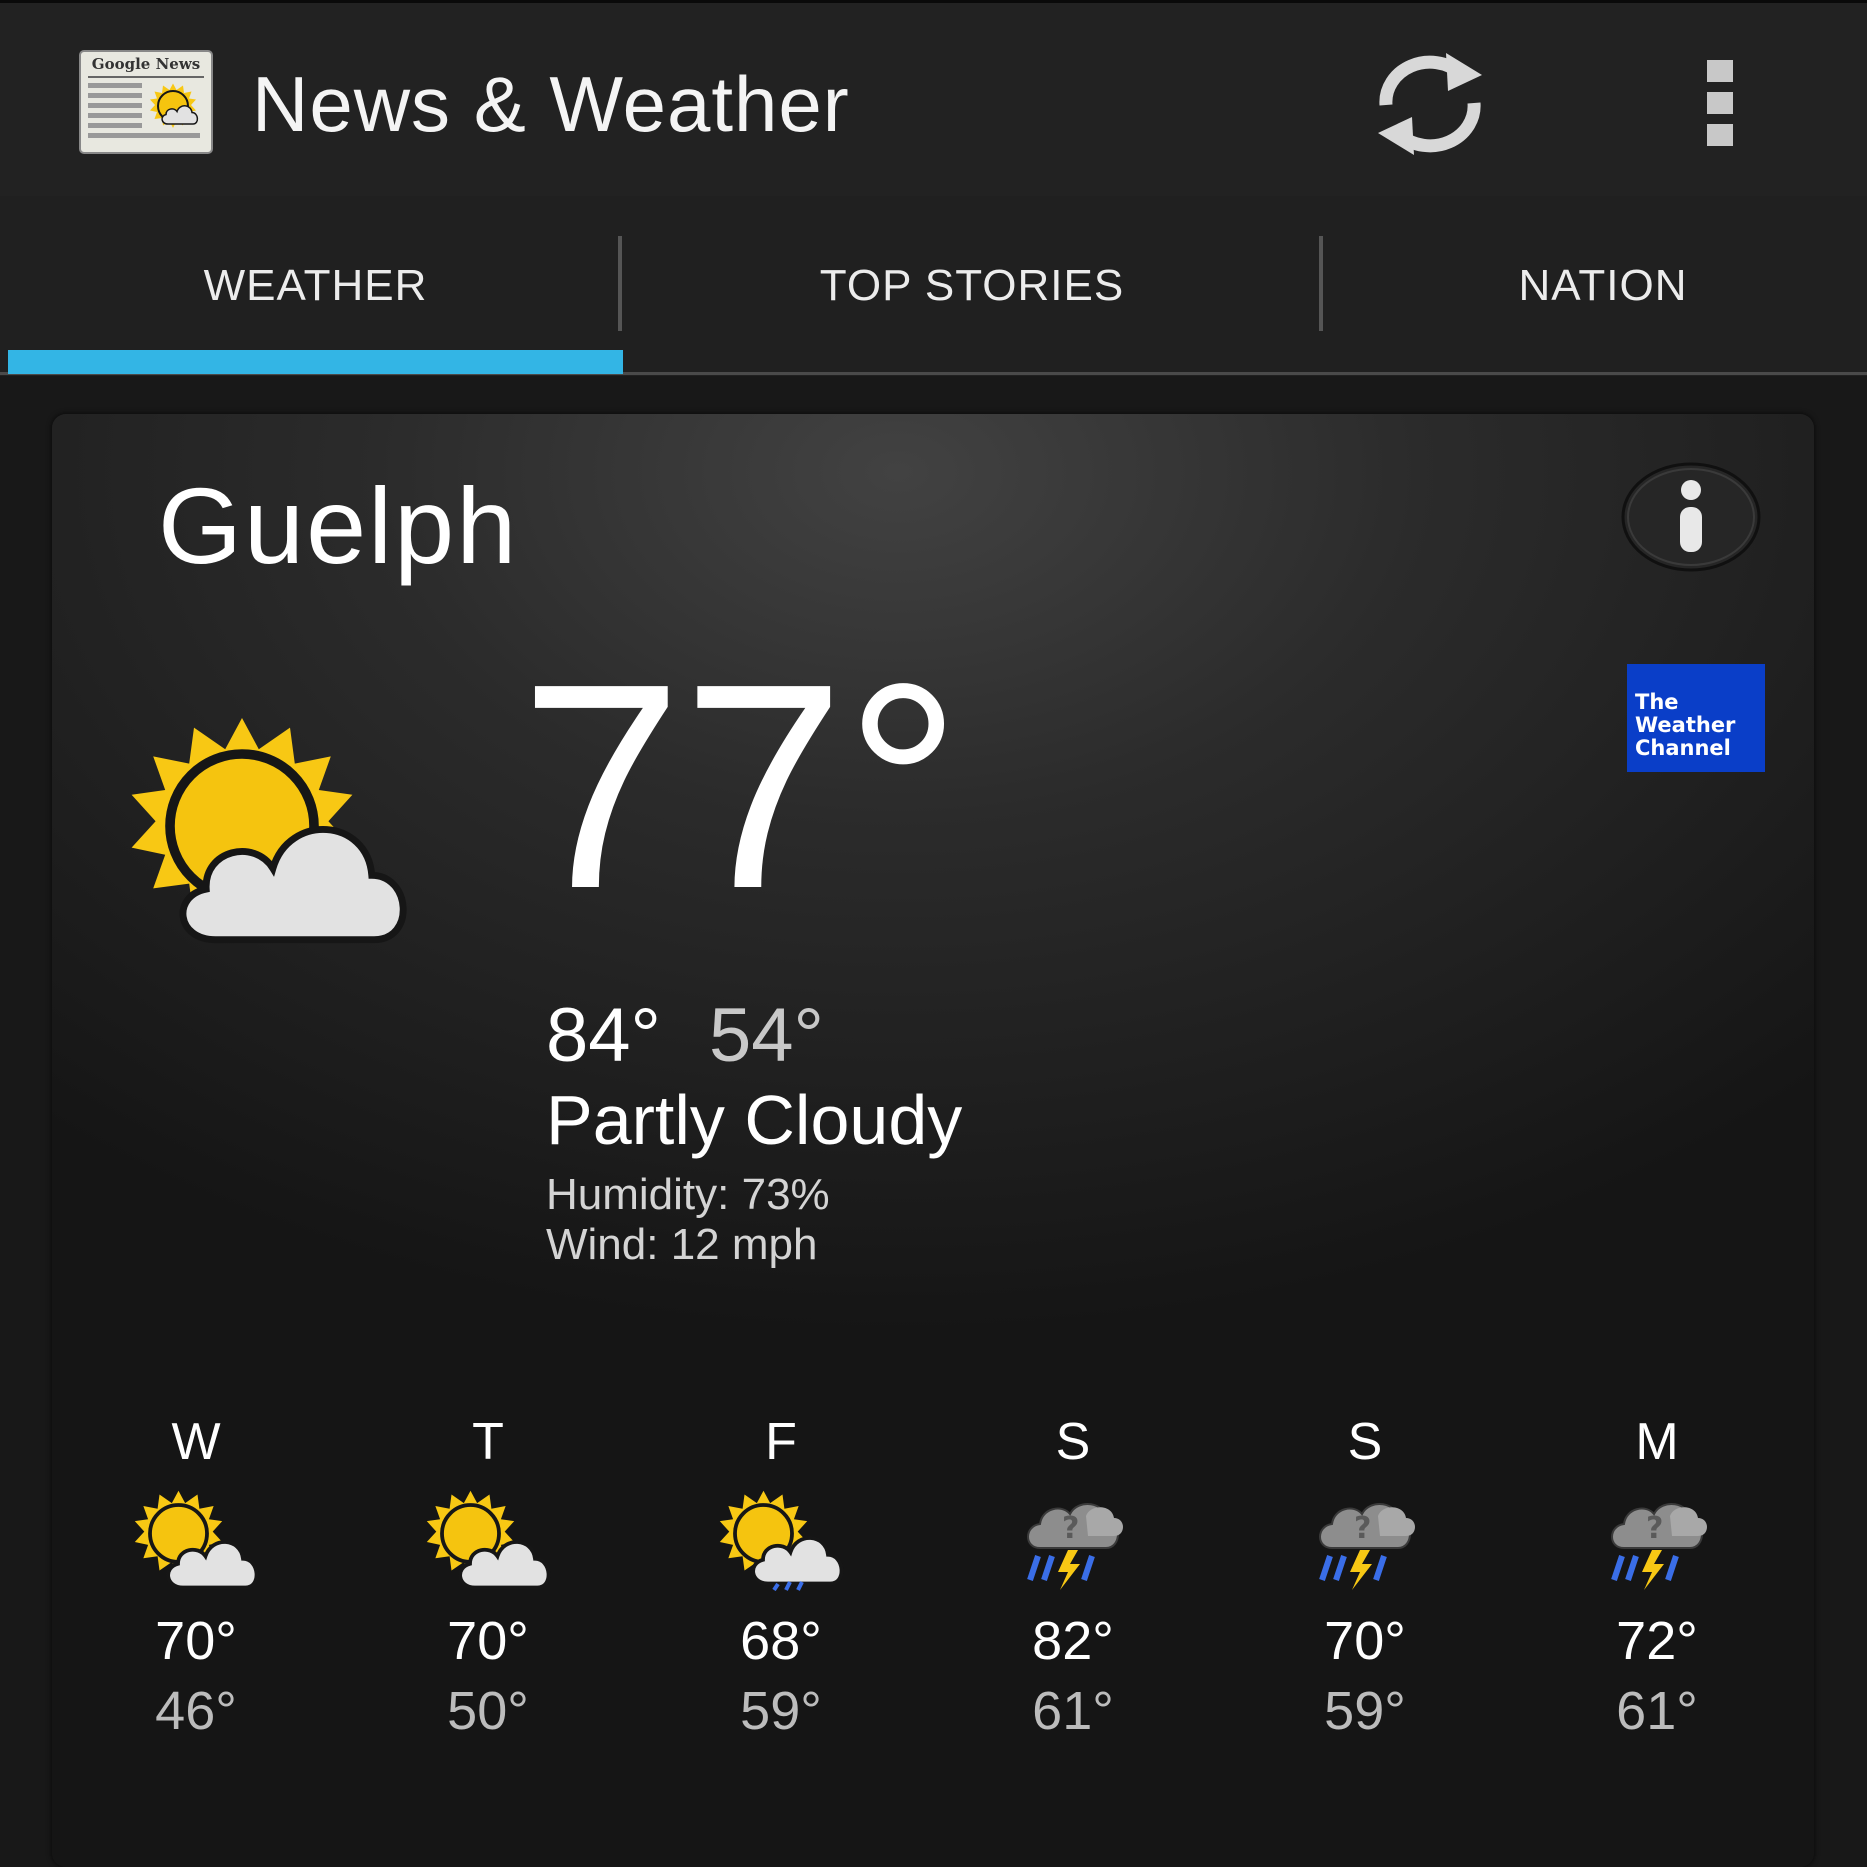  I want to click on forecast-day: F 68° 59°, so click(781, 1577).